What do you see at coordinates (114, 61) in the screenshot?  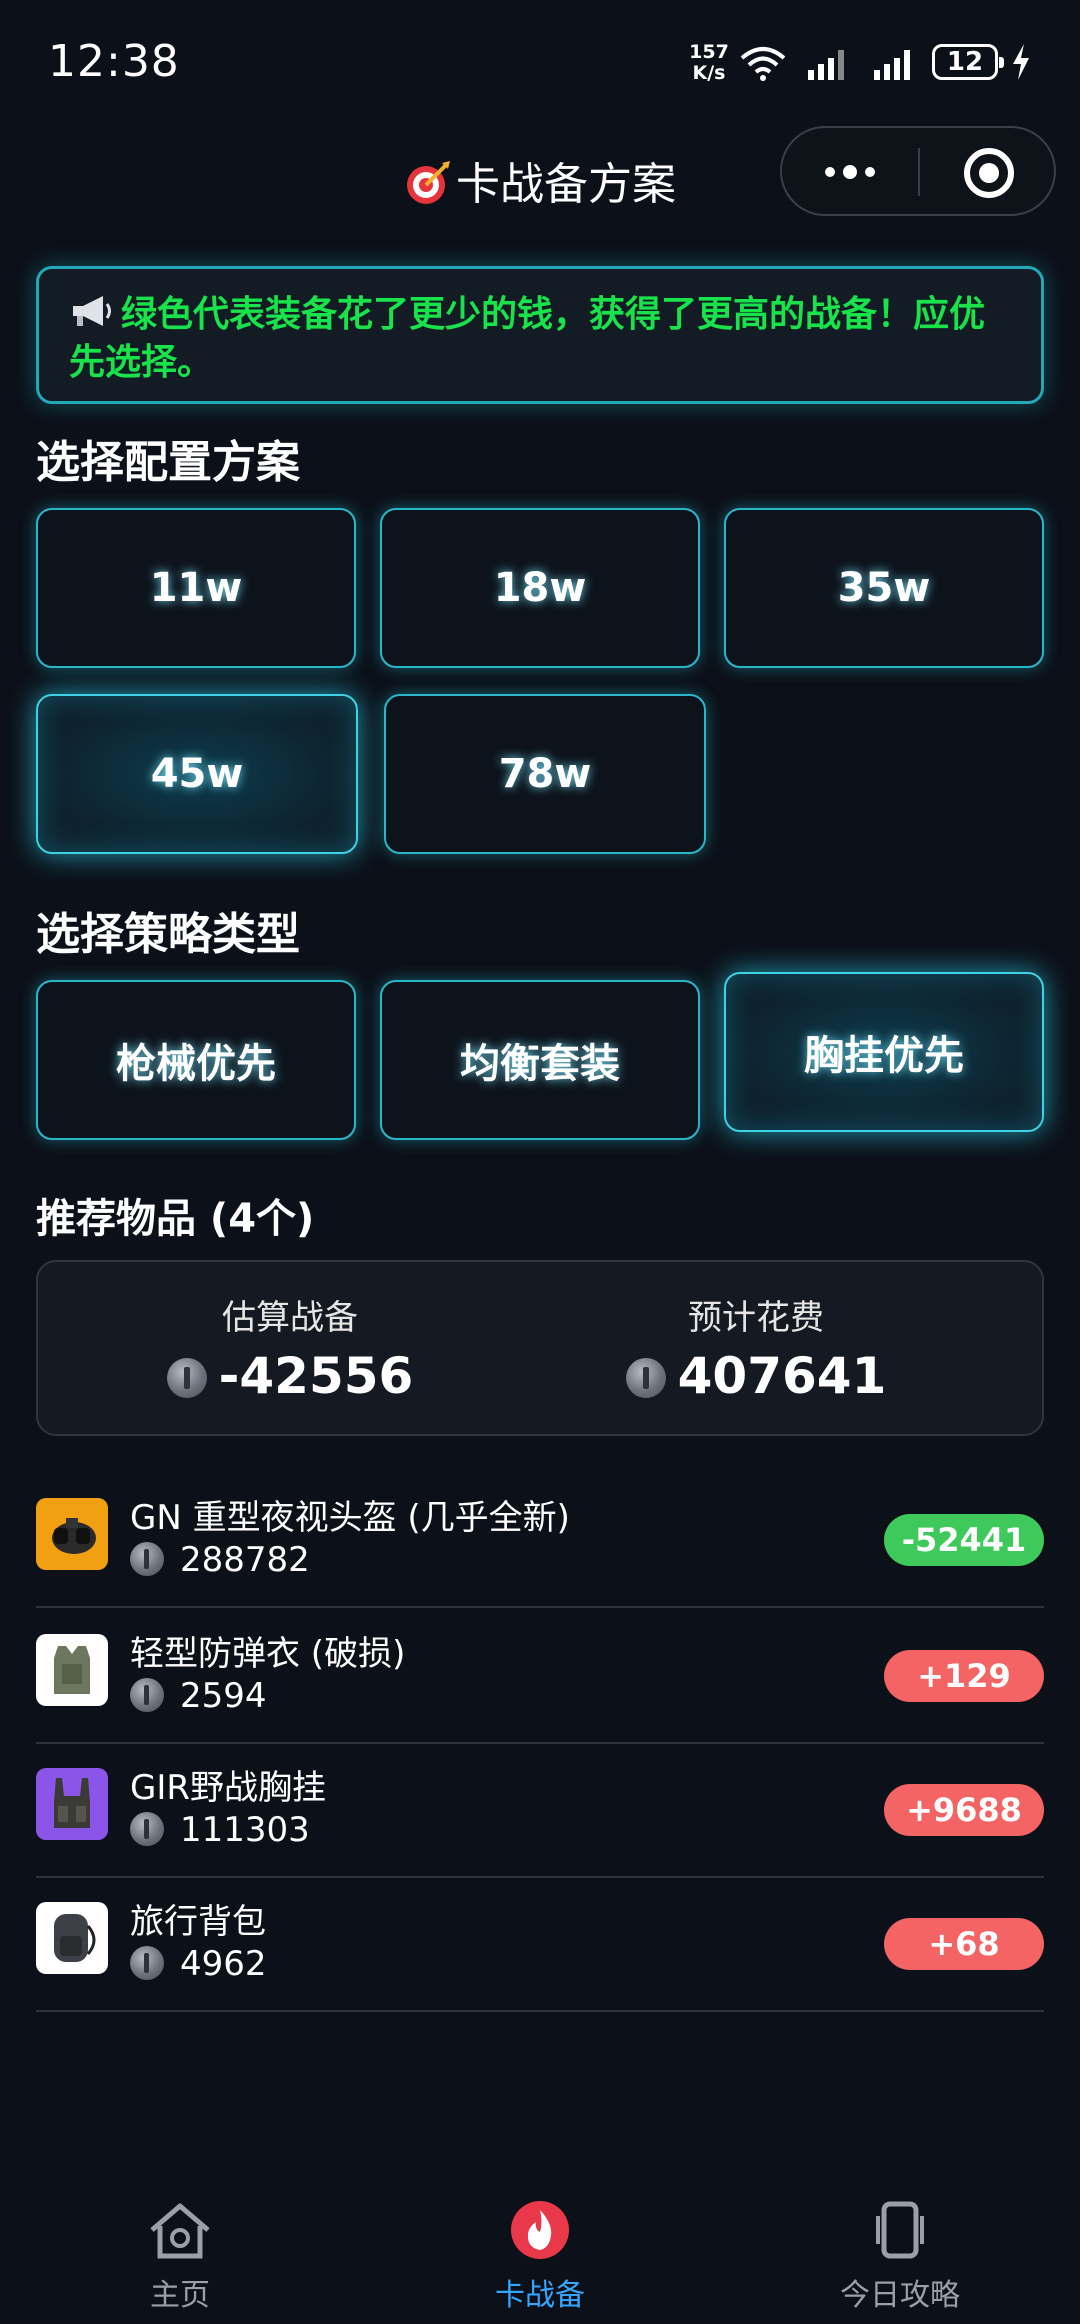 I see `status-time: 12:38` at bounding box center [114, 61].